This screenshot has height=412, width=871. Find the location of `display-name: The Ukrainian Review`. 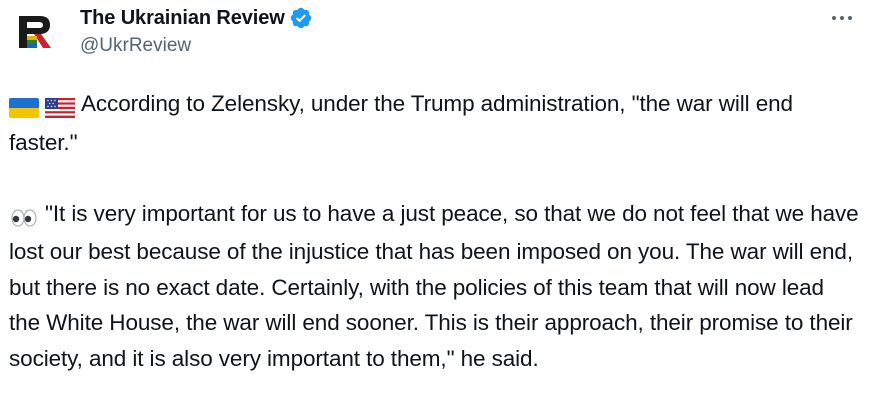

display-name: The Ukrainian Review is located at coordinates (182, 18).